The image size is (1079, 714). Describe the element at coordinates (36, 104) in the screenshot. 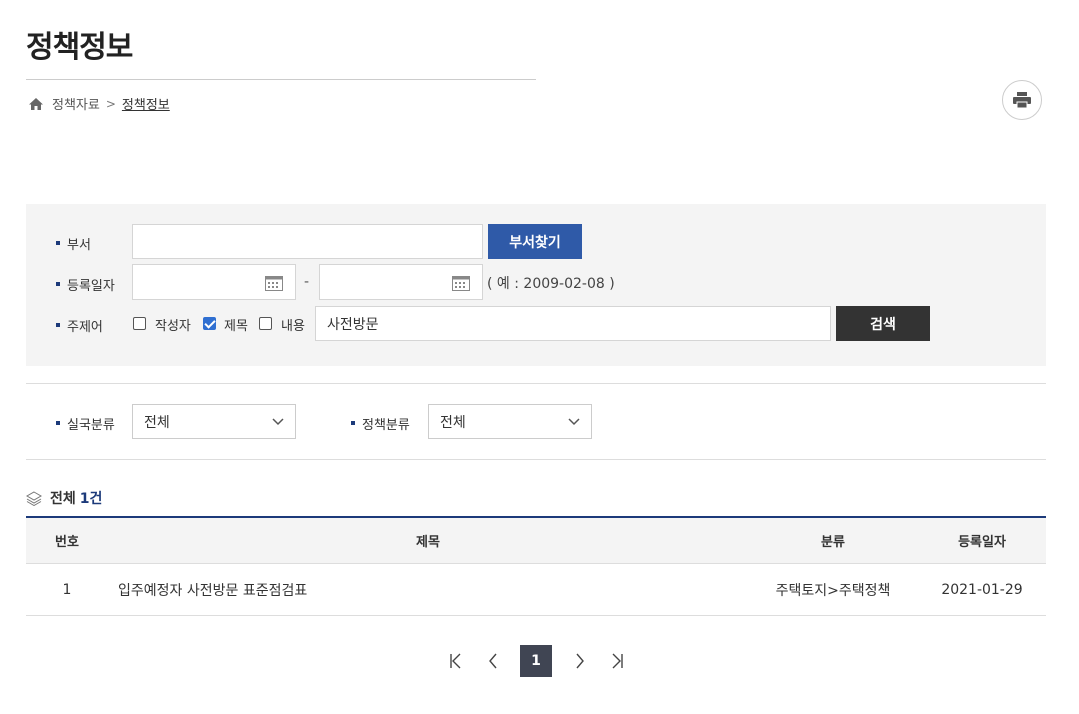

I see `home-icon` at that location.